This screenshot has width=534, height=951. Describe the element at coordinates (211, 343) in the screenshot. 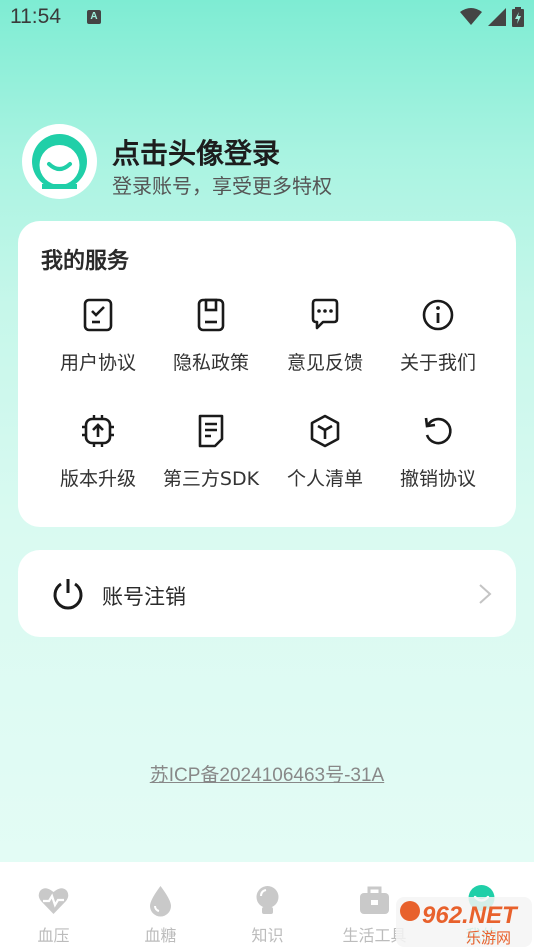

I see `service-privacy-policy: 隐私政策` at that location.